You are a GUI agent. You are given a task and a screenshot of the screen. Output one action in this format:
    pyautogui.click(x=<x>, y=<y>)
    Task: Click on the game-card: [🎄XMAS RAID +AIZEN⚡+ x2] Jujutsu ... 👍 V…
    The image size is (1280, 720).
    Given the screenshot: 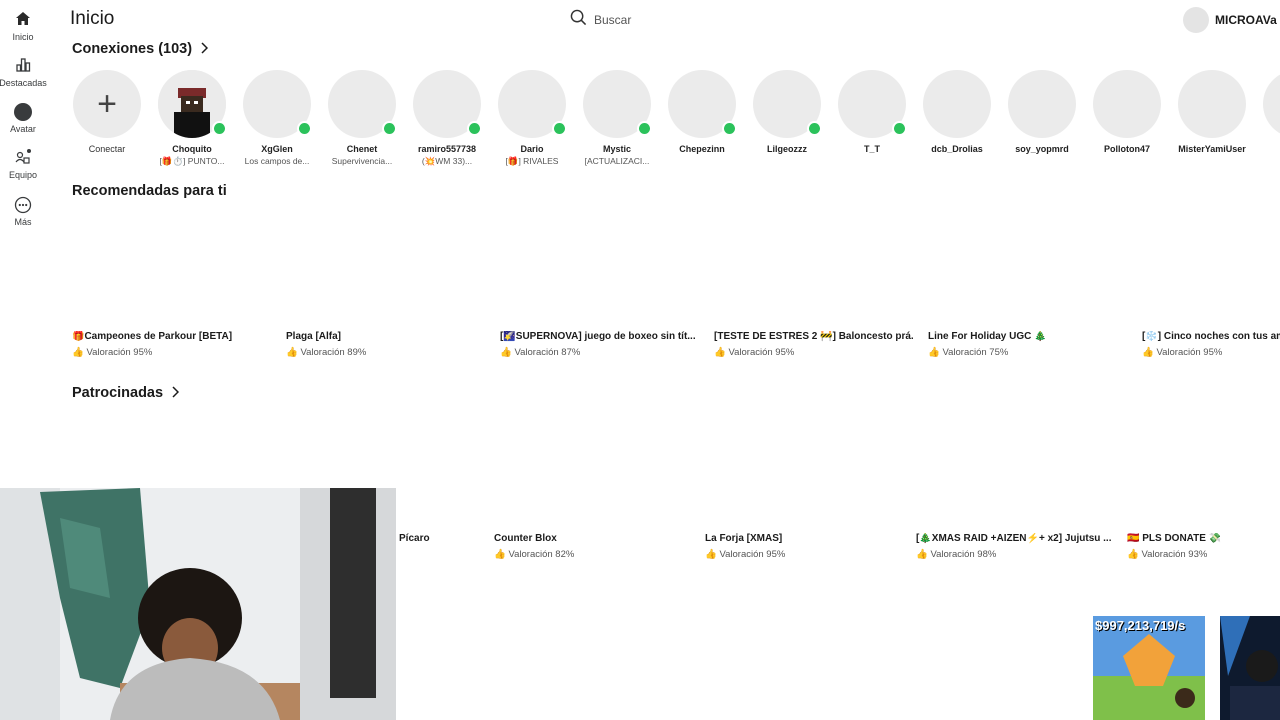 What is the action you would take?
    pyautogui.click(x=1016, y=546)
    